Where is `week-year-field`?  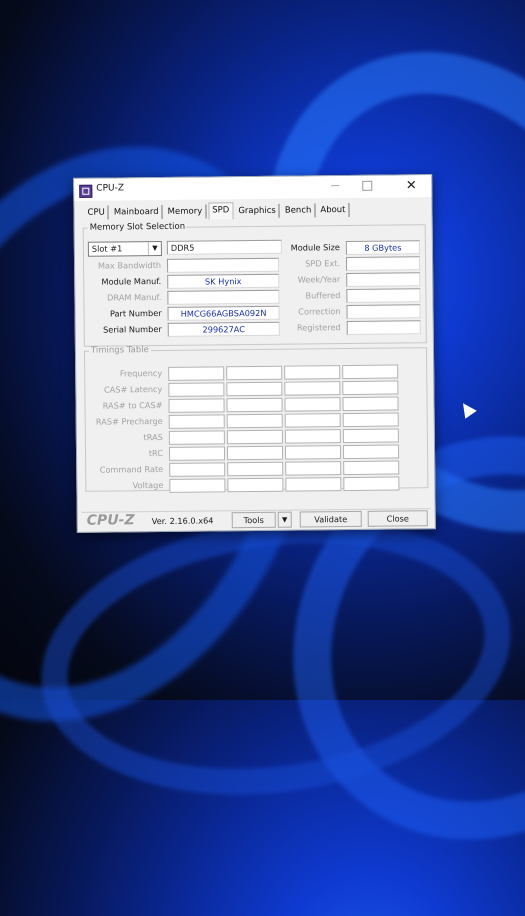
week-year-field is located at coordinates (383, 280).